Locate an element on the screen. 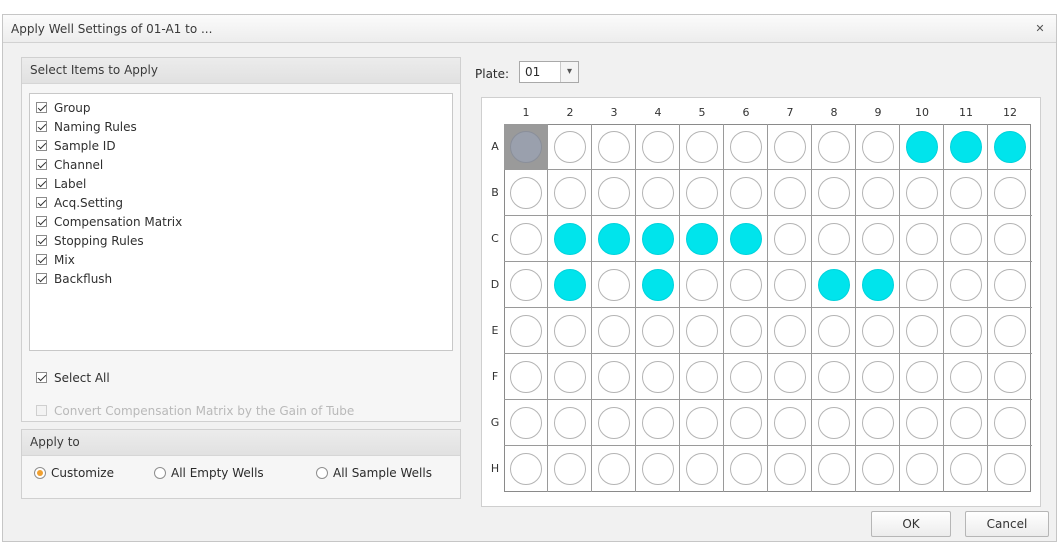  ok-button: OK is located at coordinates (911, 524).